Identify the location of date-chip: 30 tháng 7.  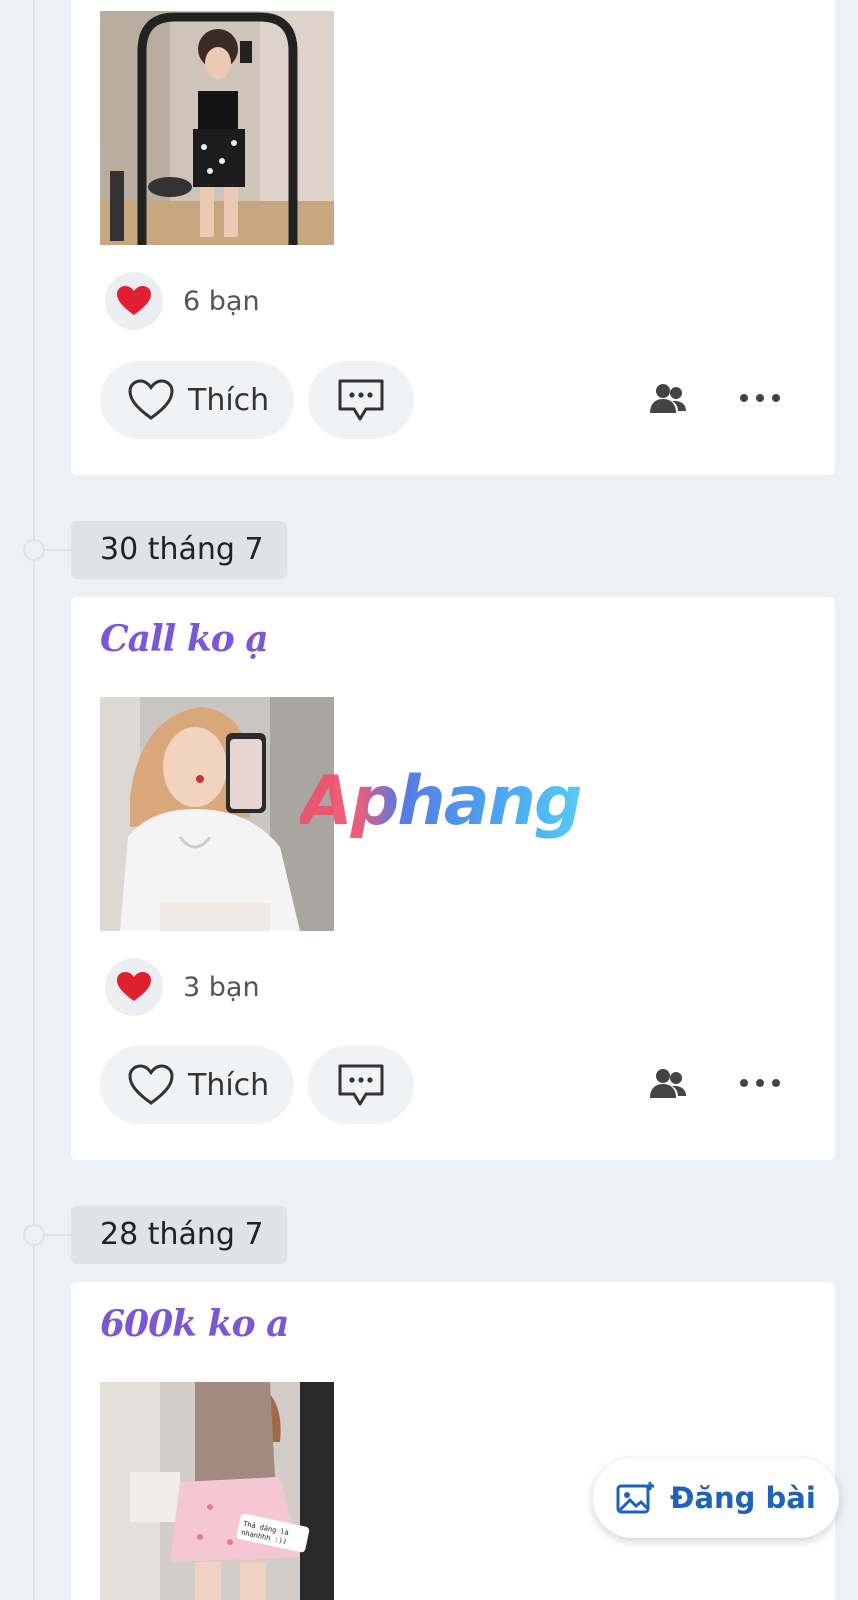
(179, 550).